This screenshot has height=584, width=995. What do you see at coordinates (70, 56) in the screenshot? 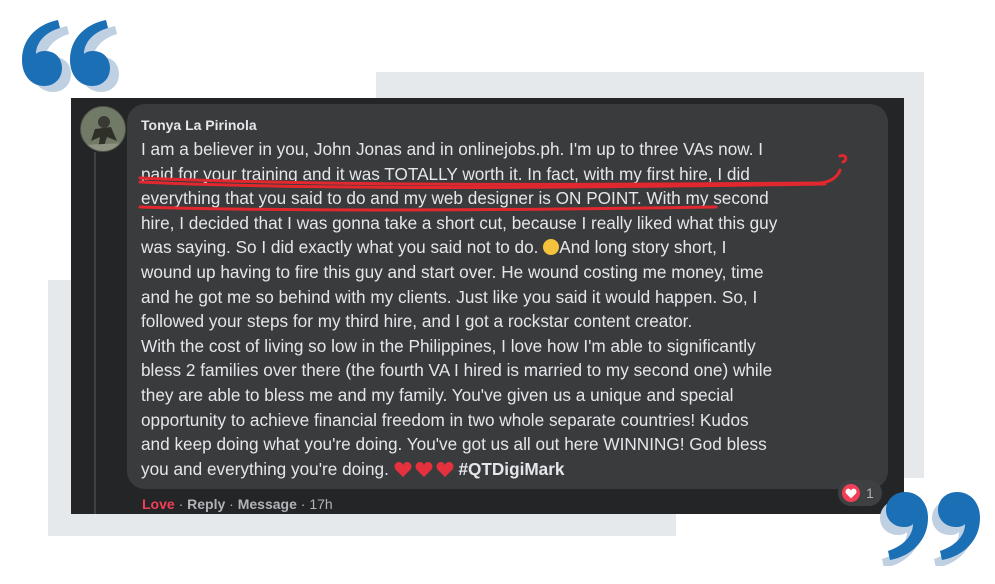
I see `open-quote-icon` at bounding box center [70, 56].